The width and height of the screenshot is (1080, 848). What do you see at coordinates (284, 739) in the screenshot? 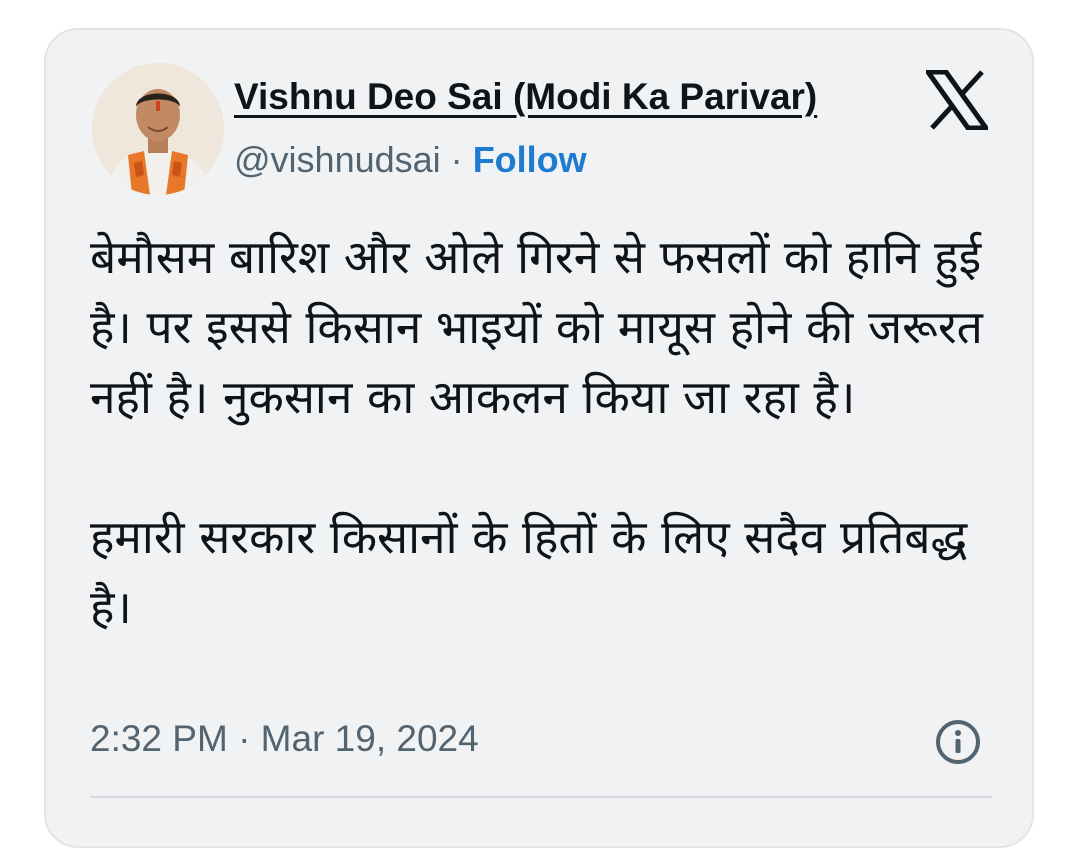
I see `tweet-timestamp: 2:32 PM · Mar 19, 2024` at bounding box center [284, 739].